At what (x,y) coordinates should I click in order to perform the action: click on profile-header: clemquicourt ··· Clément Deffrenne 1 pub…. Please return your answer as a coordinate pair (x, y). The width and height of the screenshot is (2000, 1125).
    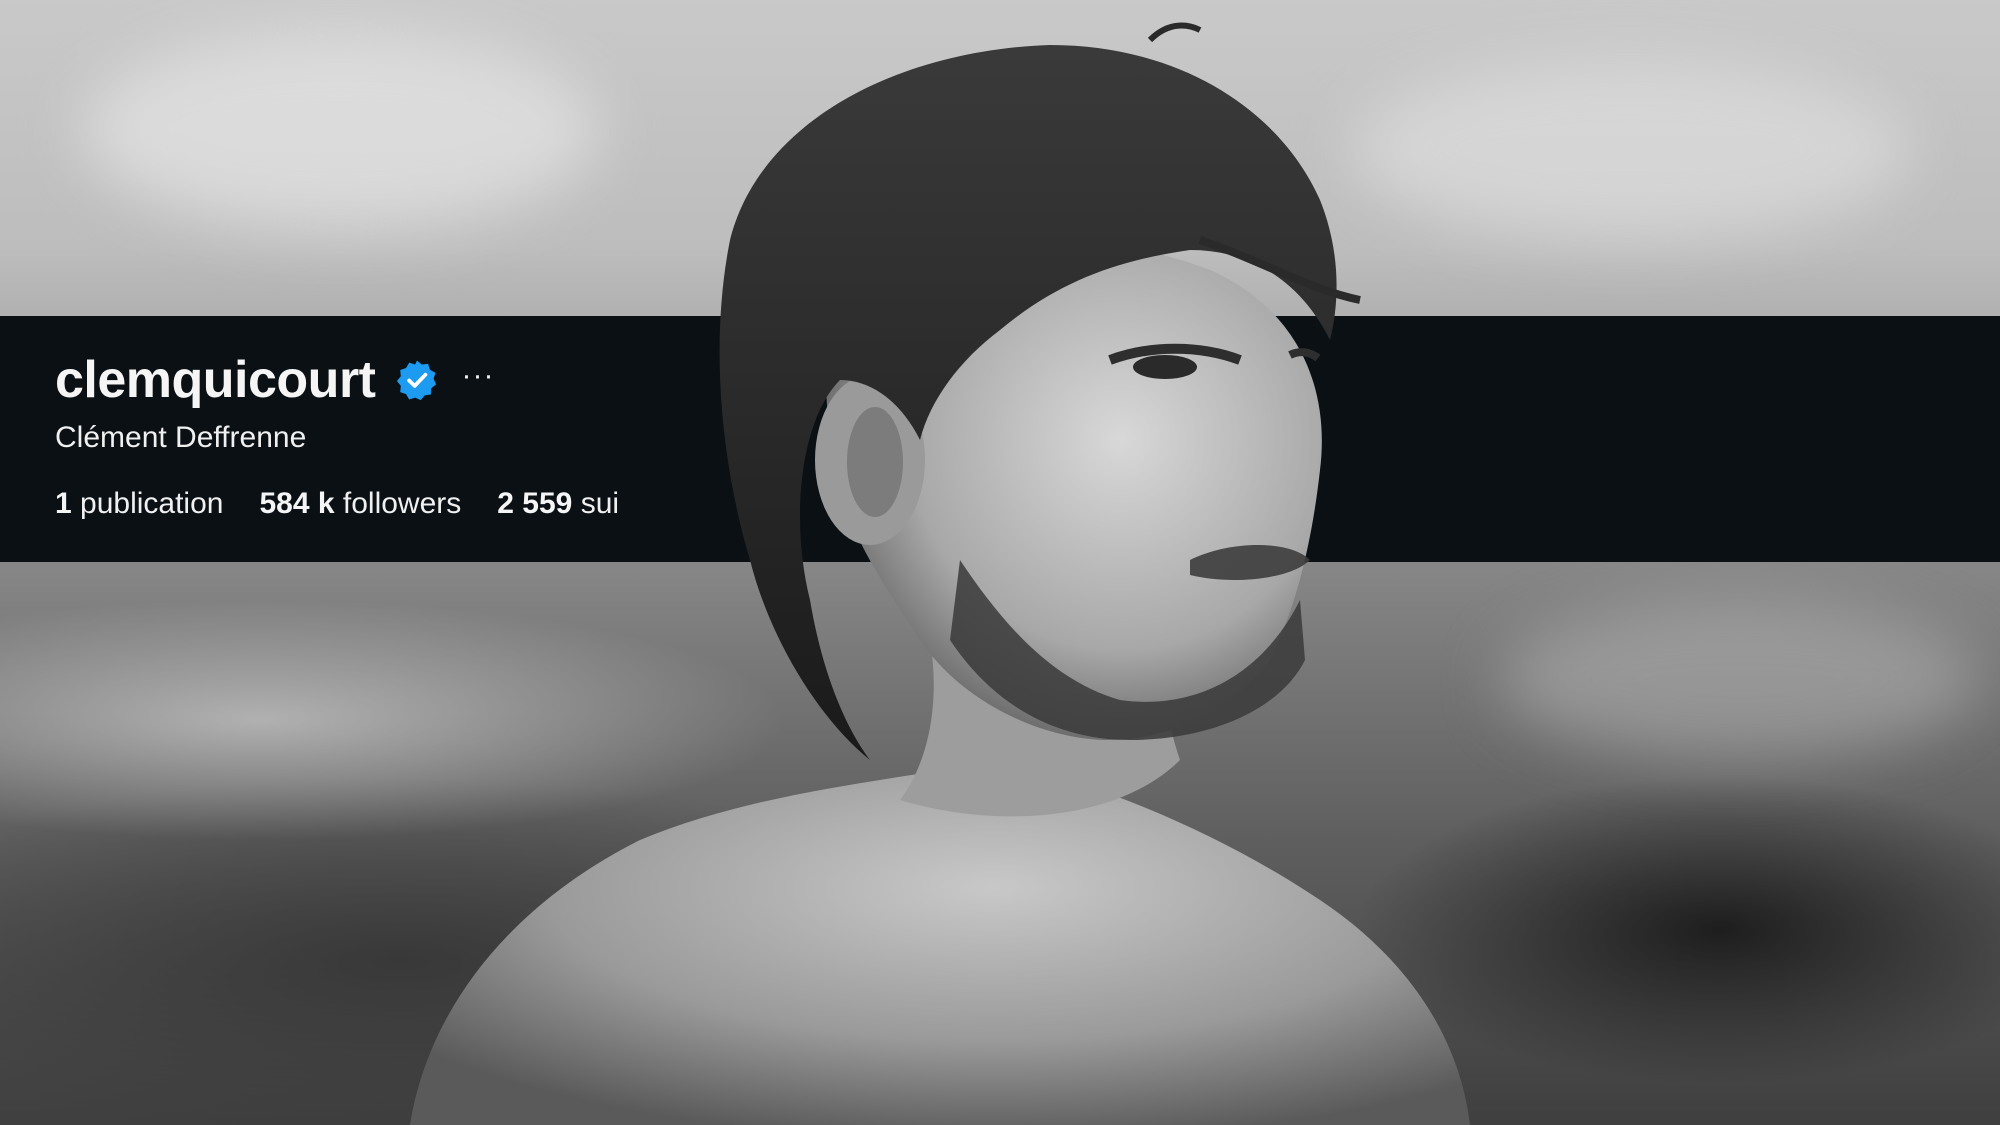
    Looking at the image, I should click on (365, 439).